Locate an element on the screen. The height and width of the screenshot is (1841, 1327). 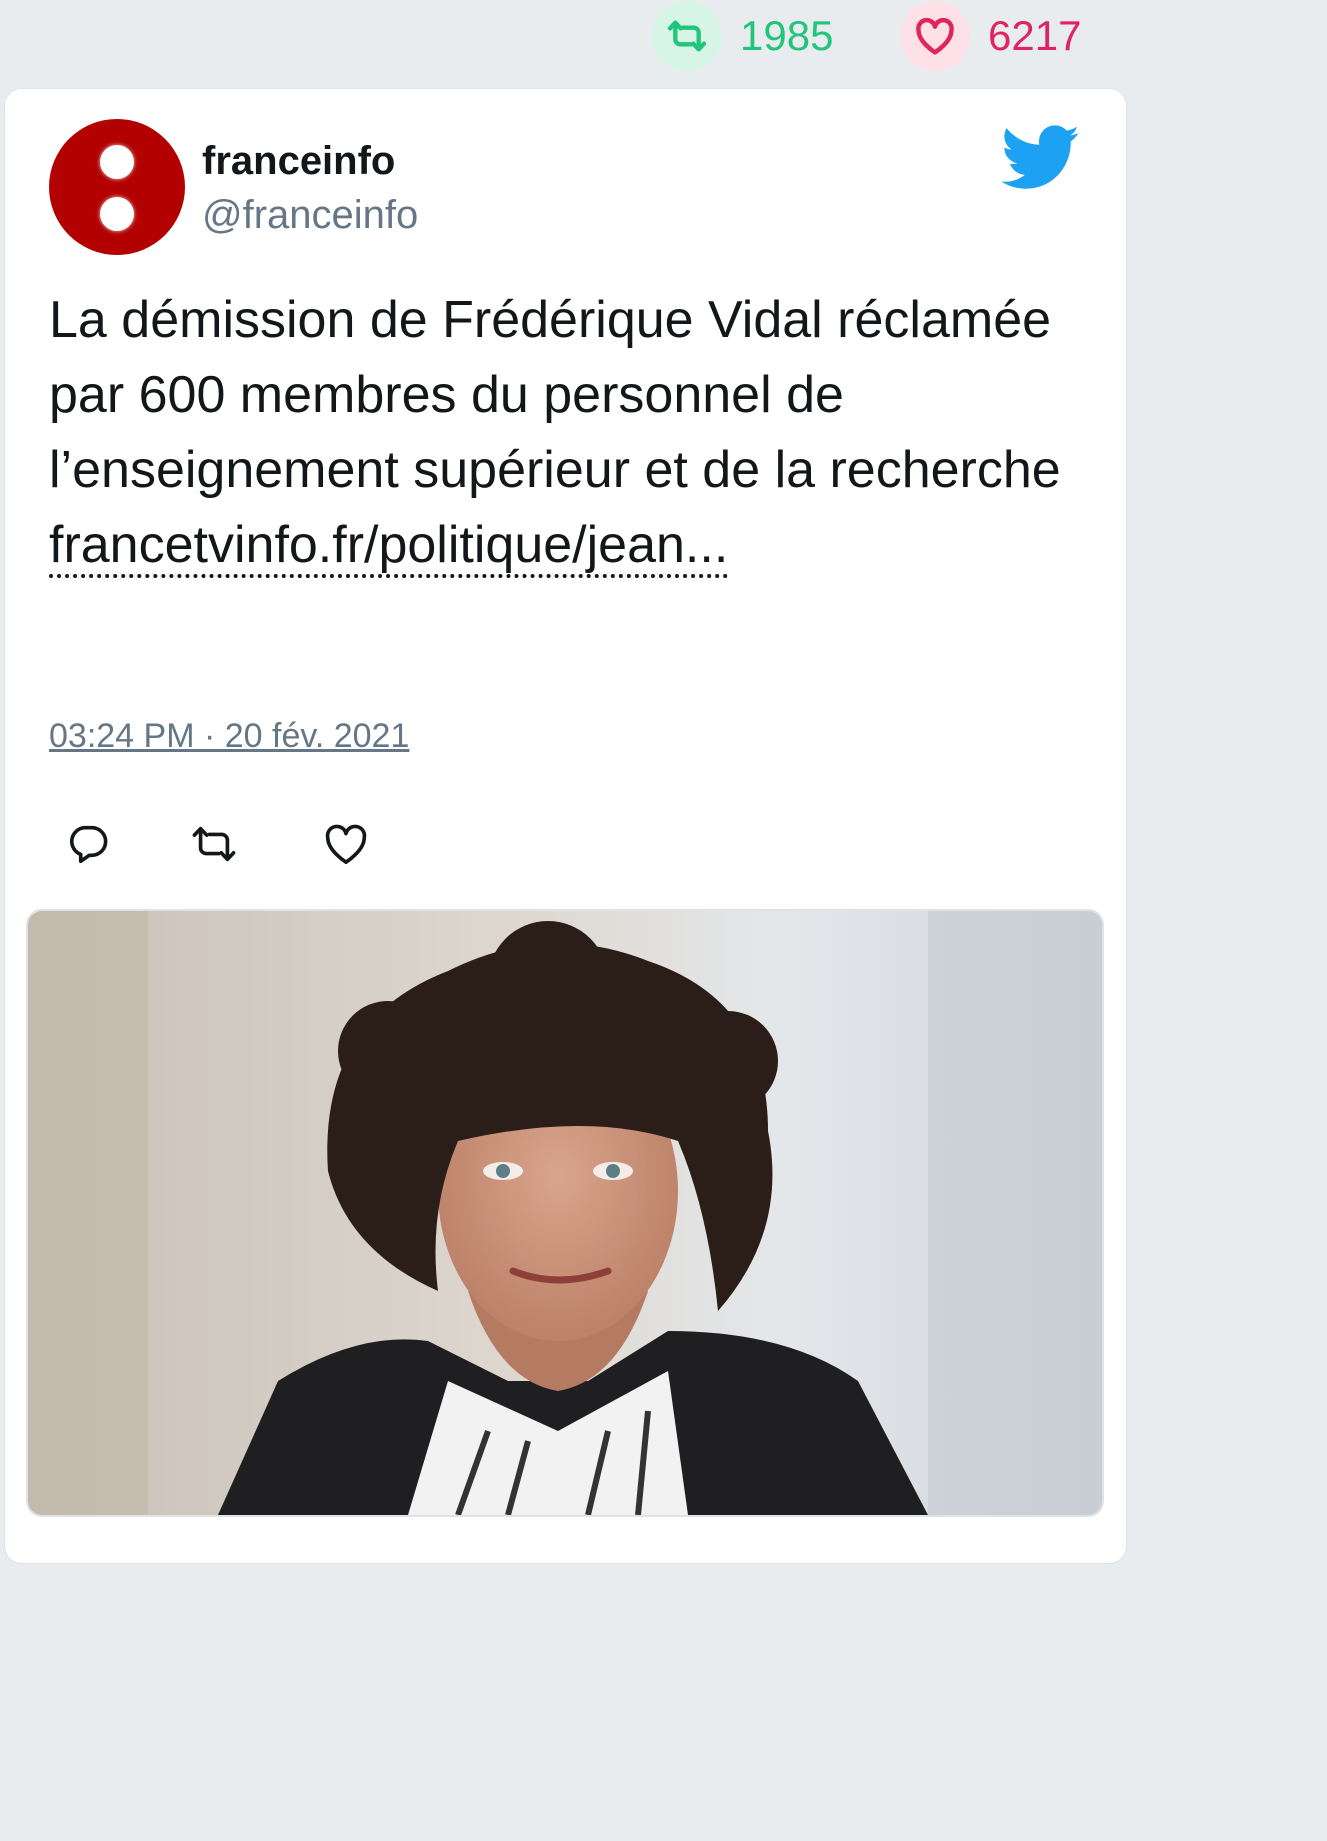
author-handle: @franceinfo is located at coordinates (310, 215).